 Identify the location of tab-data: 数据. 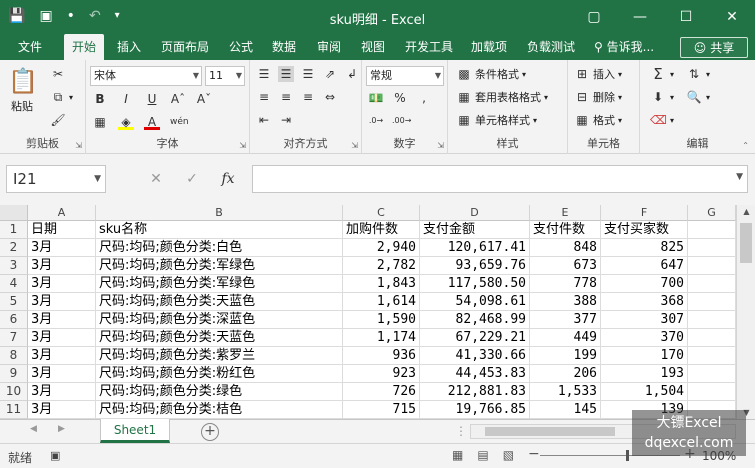
(284, 47).